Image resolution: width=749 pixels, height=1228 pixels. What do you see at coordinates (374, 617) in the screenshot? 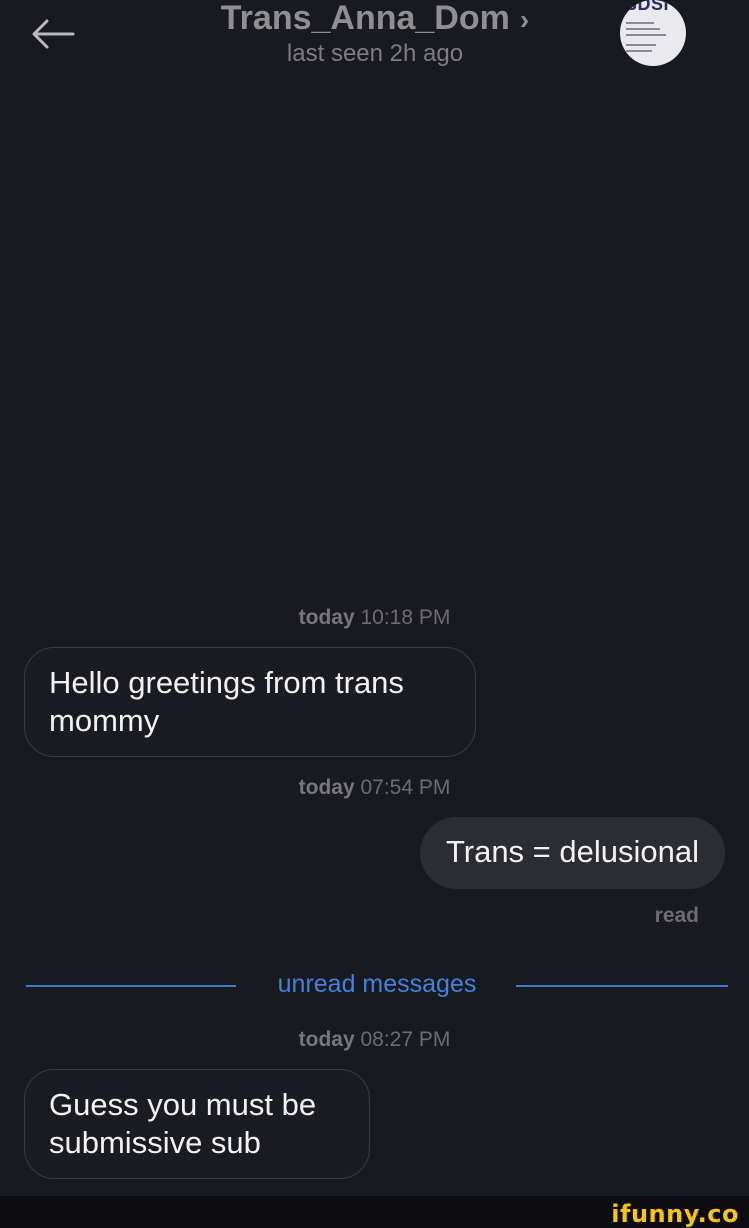
I see `message-timestamp: today 10:18 PM` at bounding box center [374, 617].